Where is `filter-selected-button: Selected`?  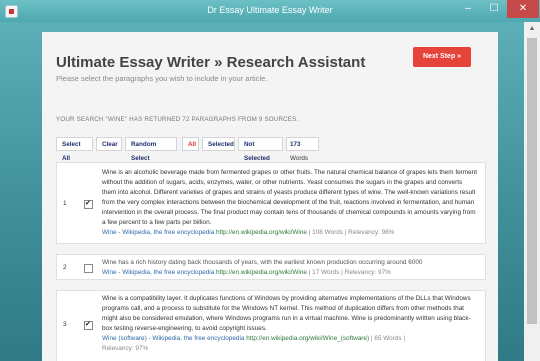
filter-selected-button: Selected is located at coordinates (218, 144).